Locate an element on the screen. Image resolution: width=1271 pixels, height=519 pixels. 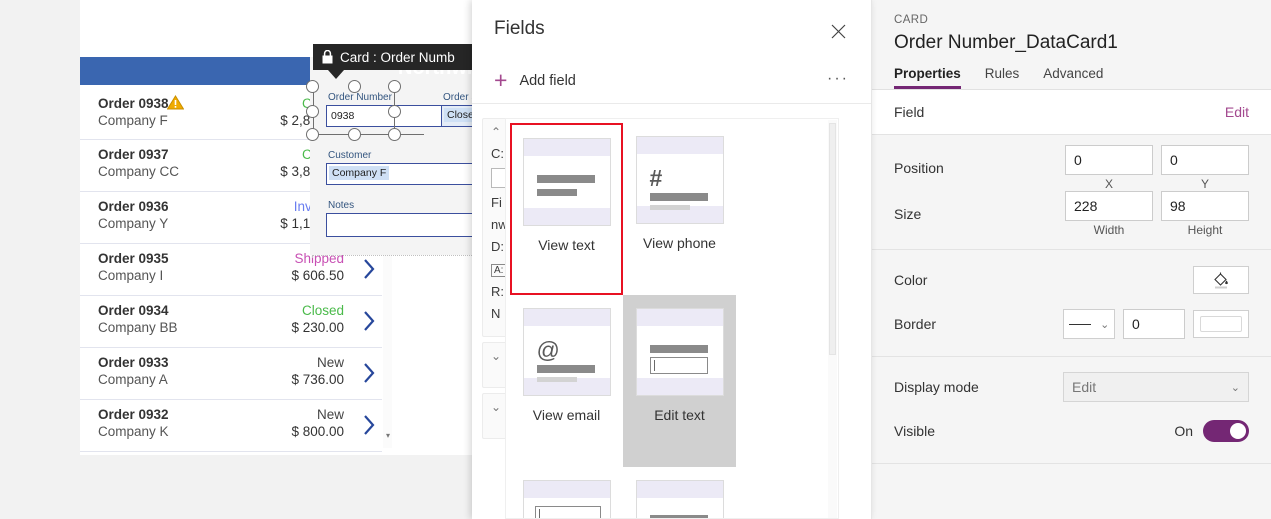
position-x-input: 0 is located at coordinates (1109, 160).